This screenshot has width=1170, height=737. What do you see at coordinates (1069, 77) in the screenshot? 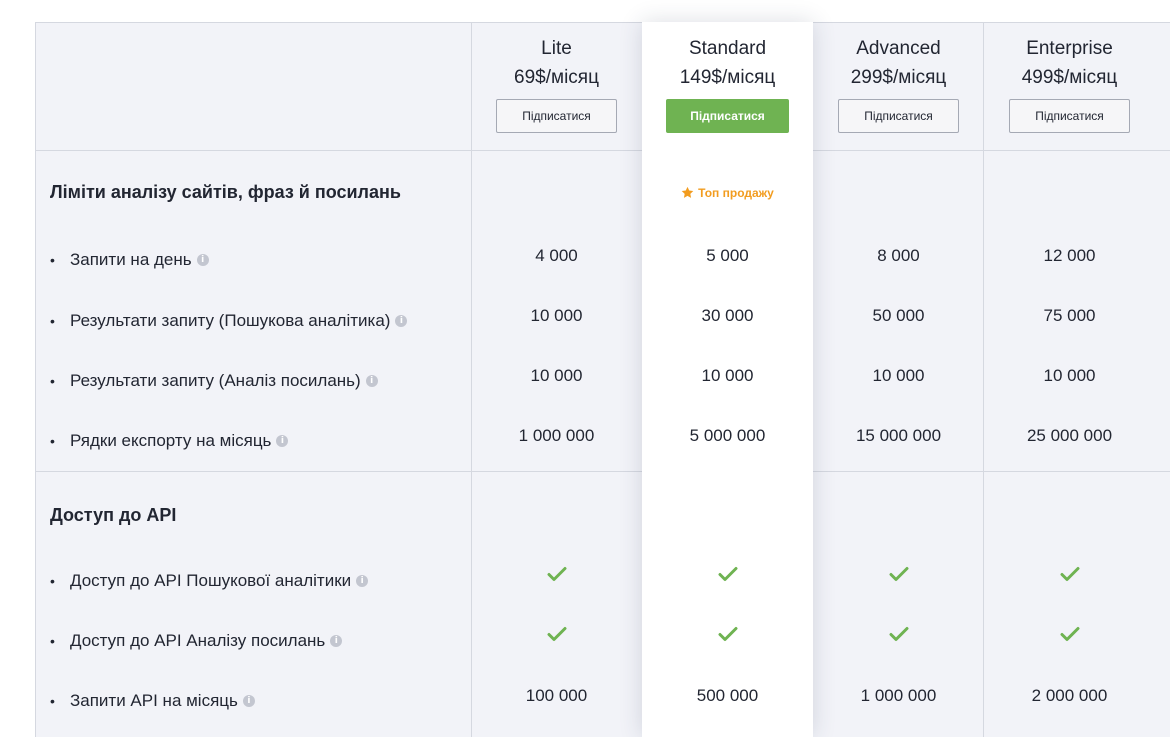
I see `plan-price: 499$/місяц` at bounding box center [1069, 77].